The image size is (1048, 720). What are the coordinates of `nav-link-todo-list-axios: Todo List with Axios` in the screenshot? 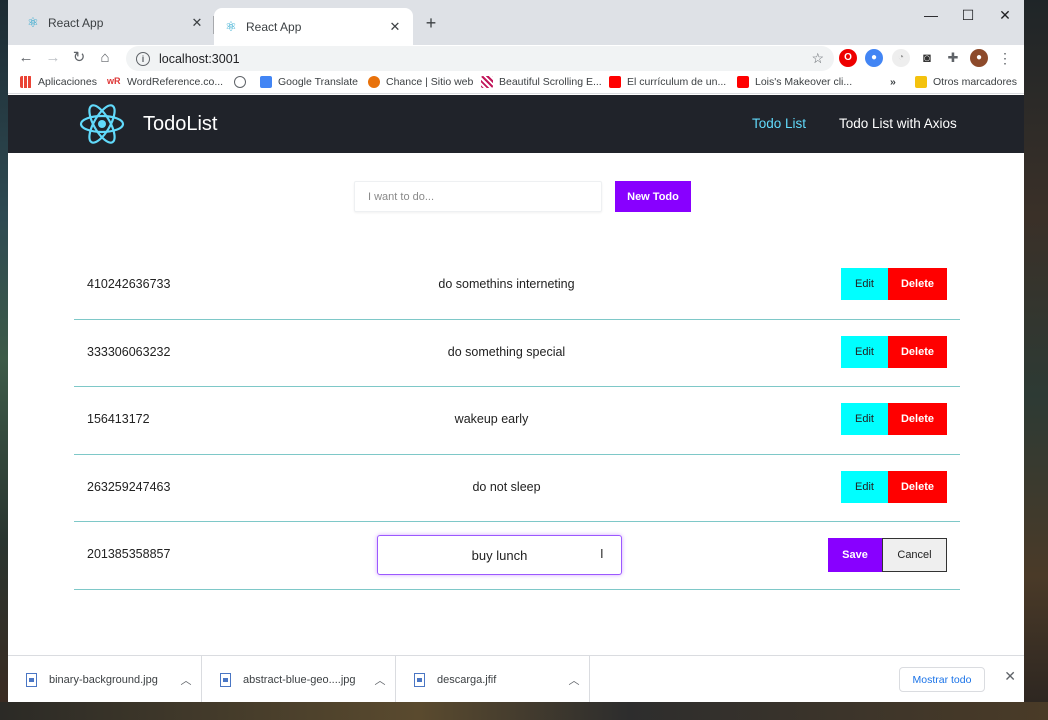 It's located at (898, 123).